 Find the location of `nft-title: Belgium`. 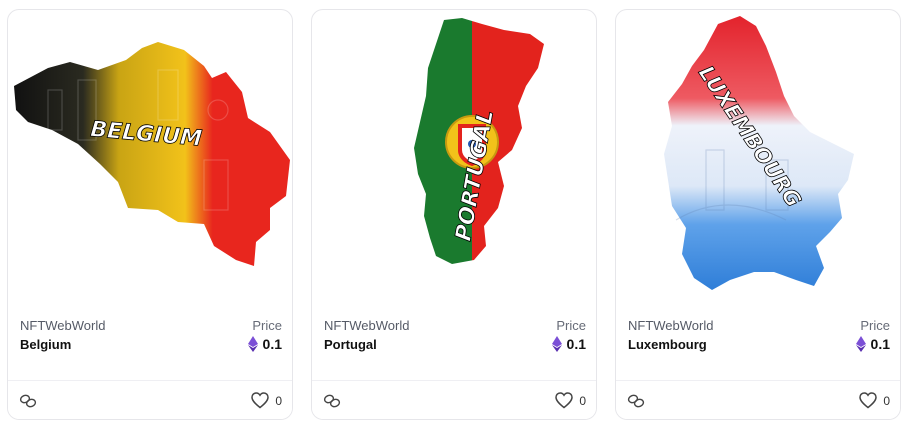

nft-title: Belgium is located at coordinates (45, 344).